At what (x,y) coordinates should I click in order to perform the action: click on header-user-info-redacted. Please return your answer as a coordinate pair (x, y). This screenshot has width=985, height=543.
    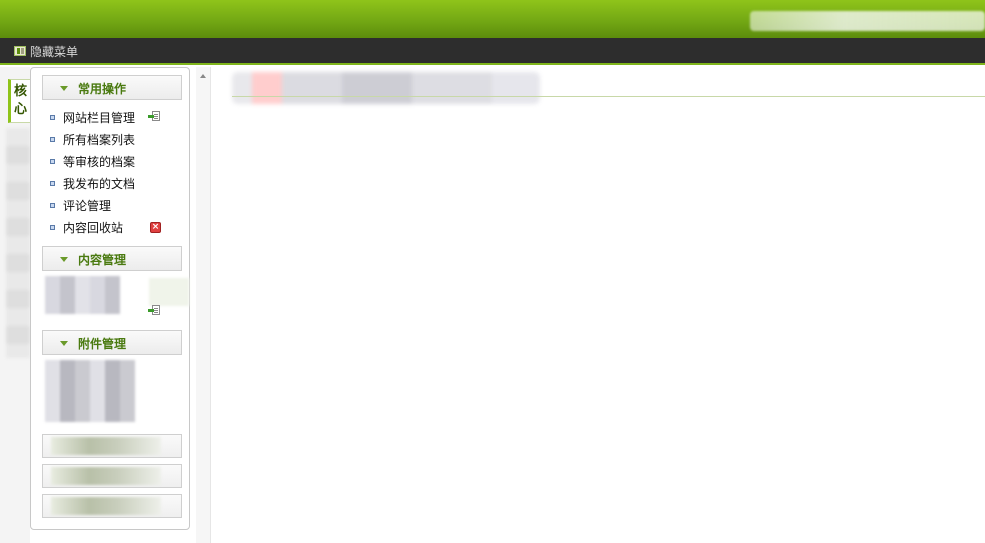
    Looking at the image, I should click on (867, 21).